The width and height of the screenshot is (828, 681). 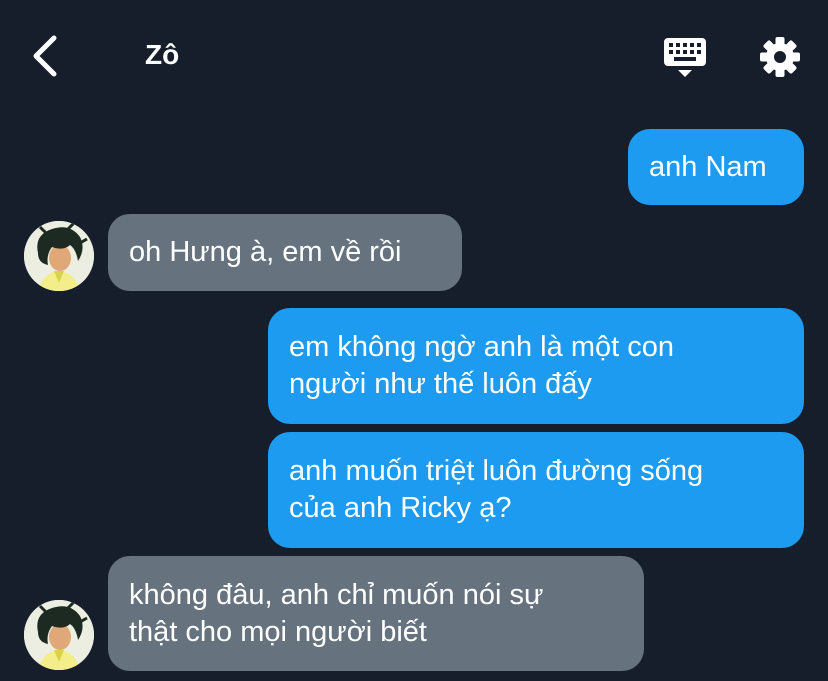 I want to click on back-button, so click(x=46, y=56).